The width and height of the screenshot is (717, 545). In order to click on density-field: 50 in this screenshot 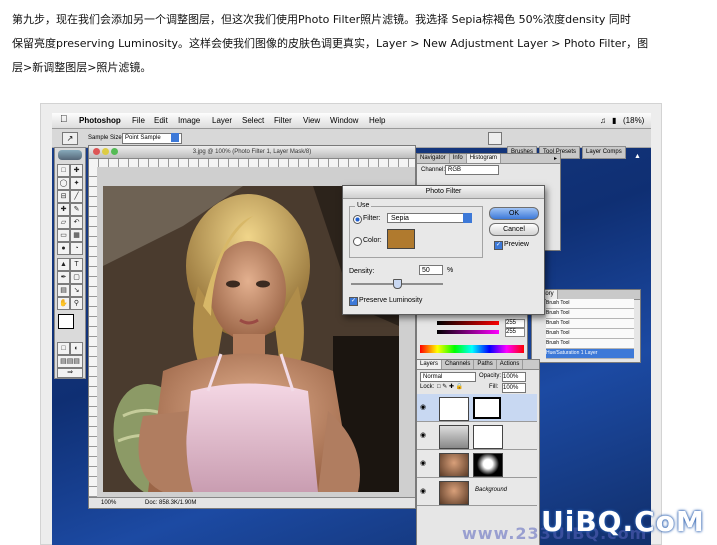, I will do `click(431, 270)`.